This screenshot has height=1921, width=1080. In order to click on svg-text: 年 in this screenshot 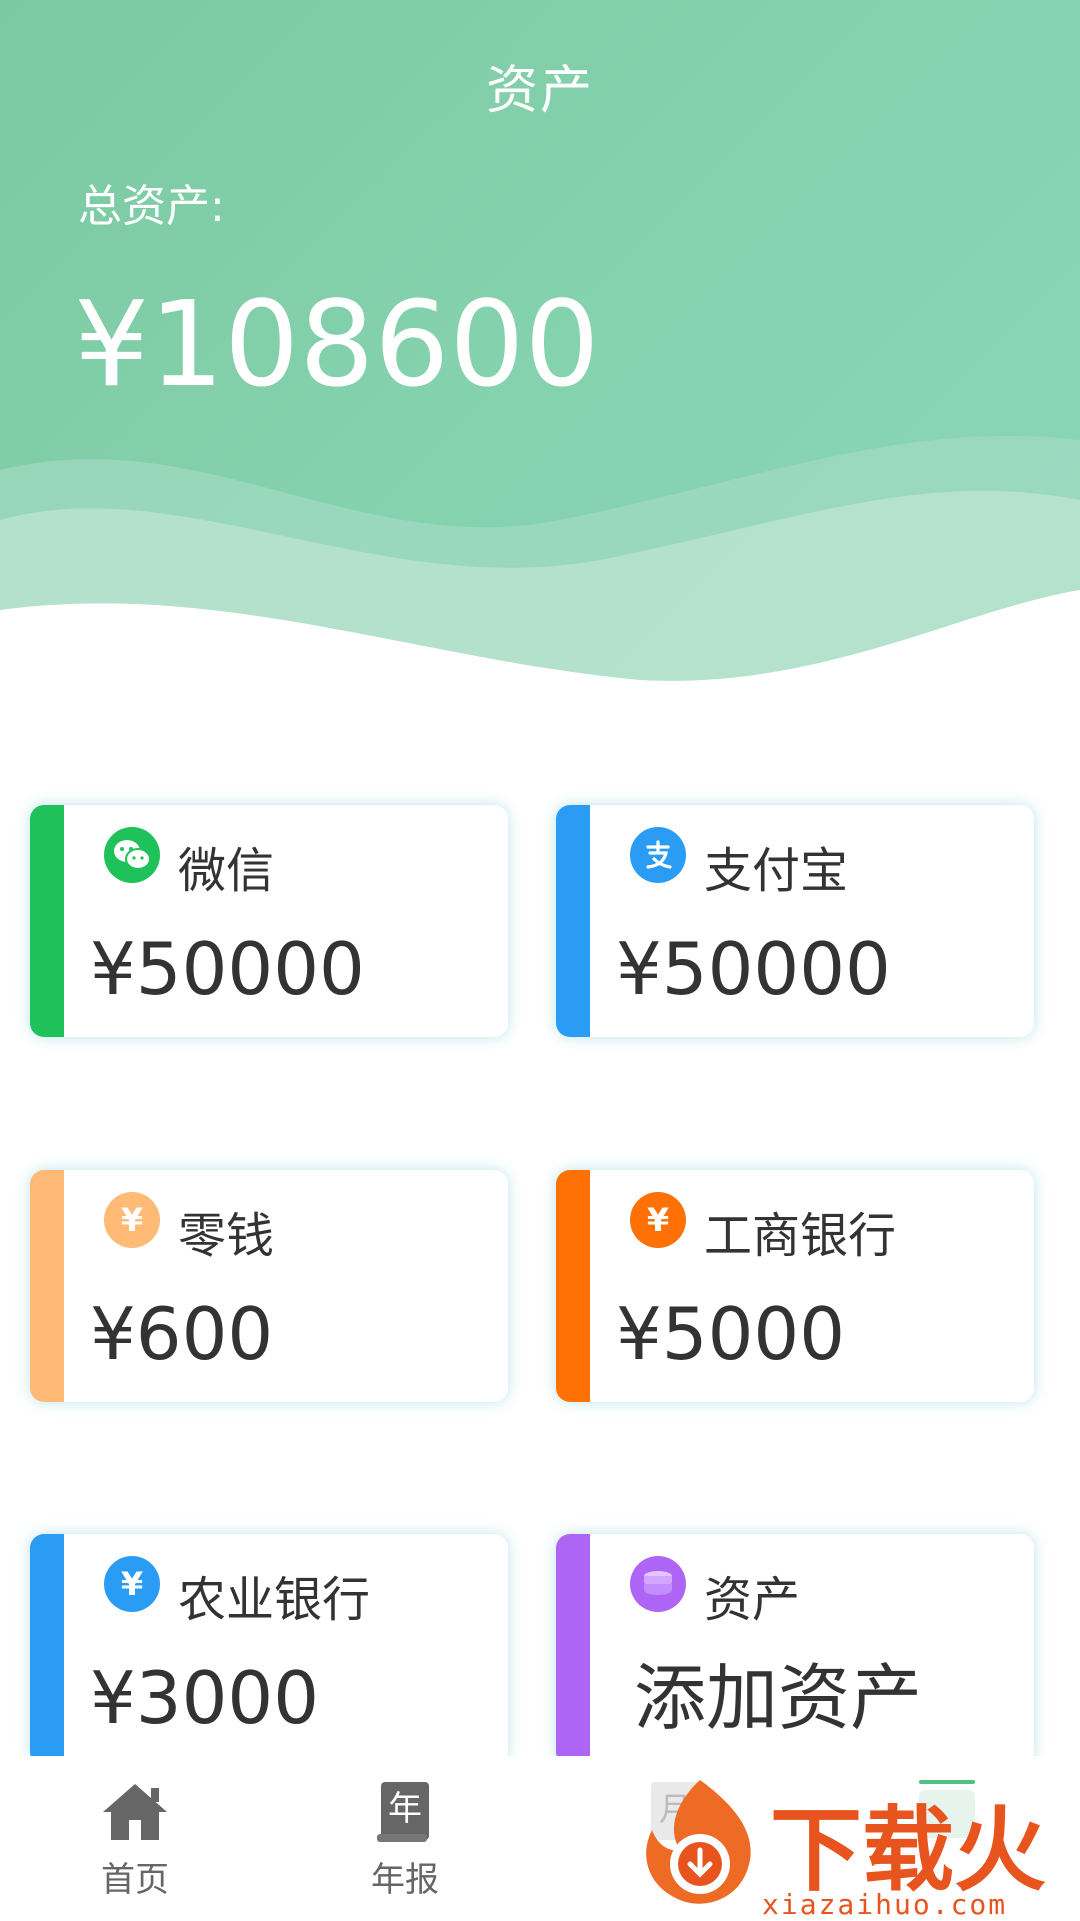, I will do `click(405, 1809)`.